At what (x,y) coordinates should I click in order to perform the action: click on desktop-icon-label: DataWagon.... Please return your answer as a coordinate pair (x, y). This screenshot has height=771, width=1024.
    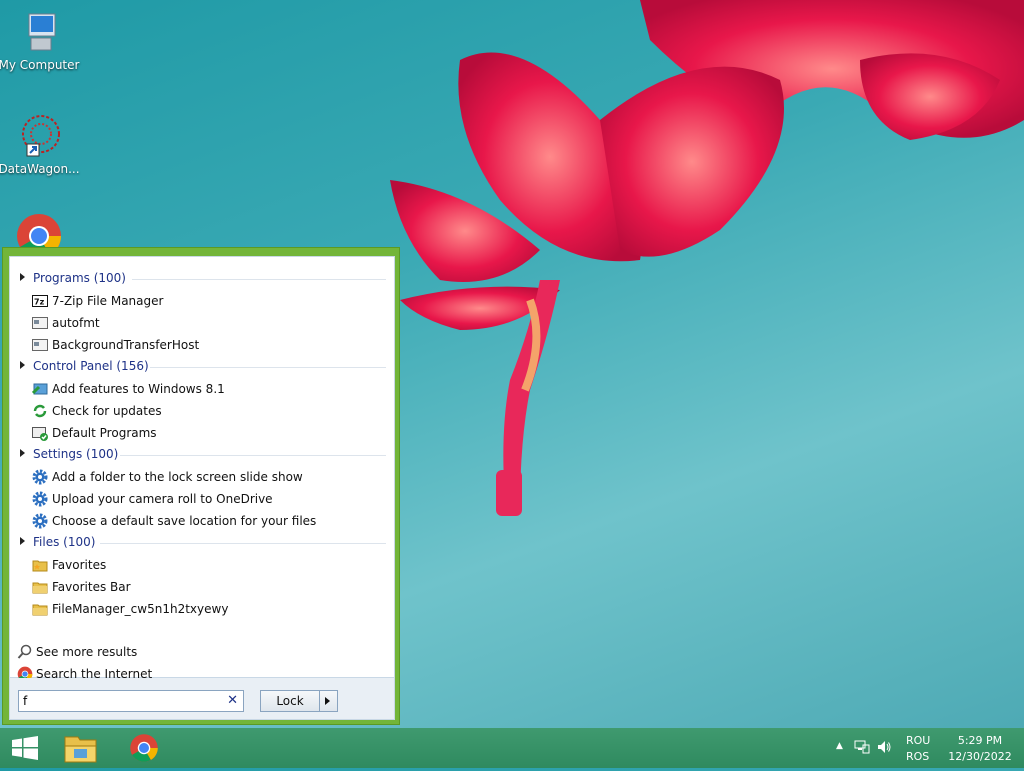
    Looking at the image, I should click on (40, 169).